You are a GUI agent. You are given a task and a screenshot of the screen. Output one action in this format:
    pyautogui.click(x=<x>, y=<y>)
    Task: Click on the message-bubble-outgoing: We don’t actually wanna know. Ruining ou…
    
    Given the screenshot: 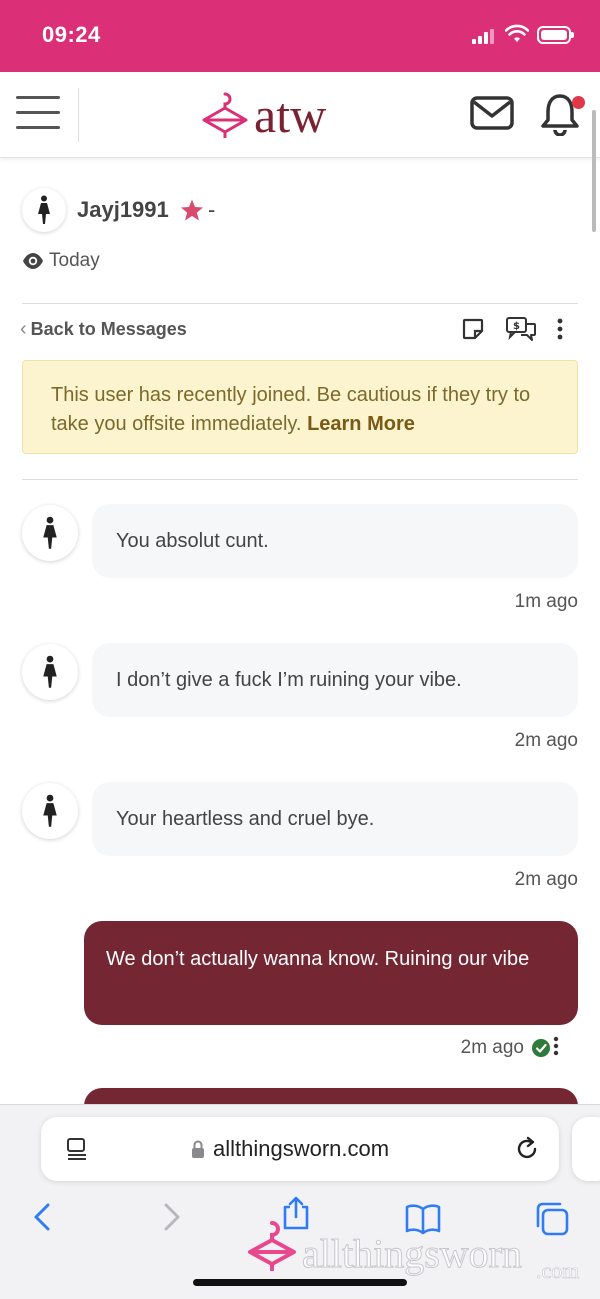 What is the action you would take?
    pyautogui.click(x=331, y=973)
    